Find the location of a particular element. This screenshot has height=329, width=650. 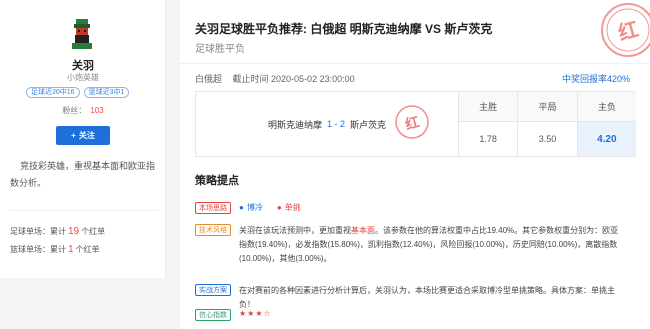

fans-label: 粉丝： is located at coordinates (74, 110).